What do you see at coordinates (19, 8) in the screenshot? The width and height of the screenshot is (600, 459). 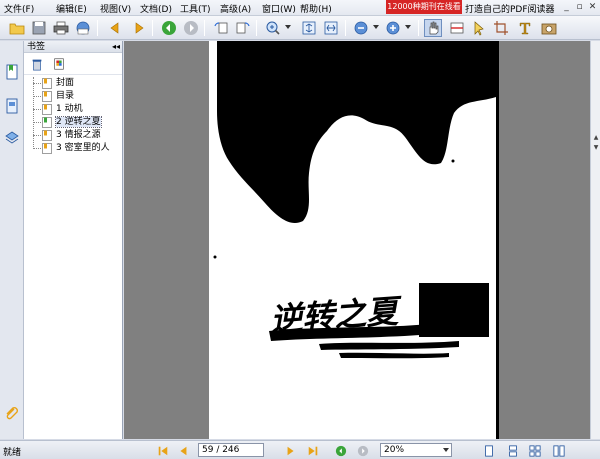 I see `menu-file: 文件(F)` at bounding box center [19, 8].